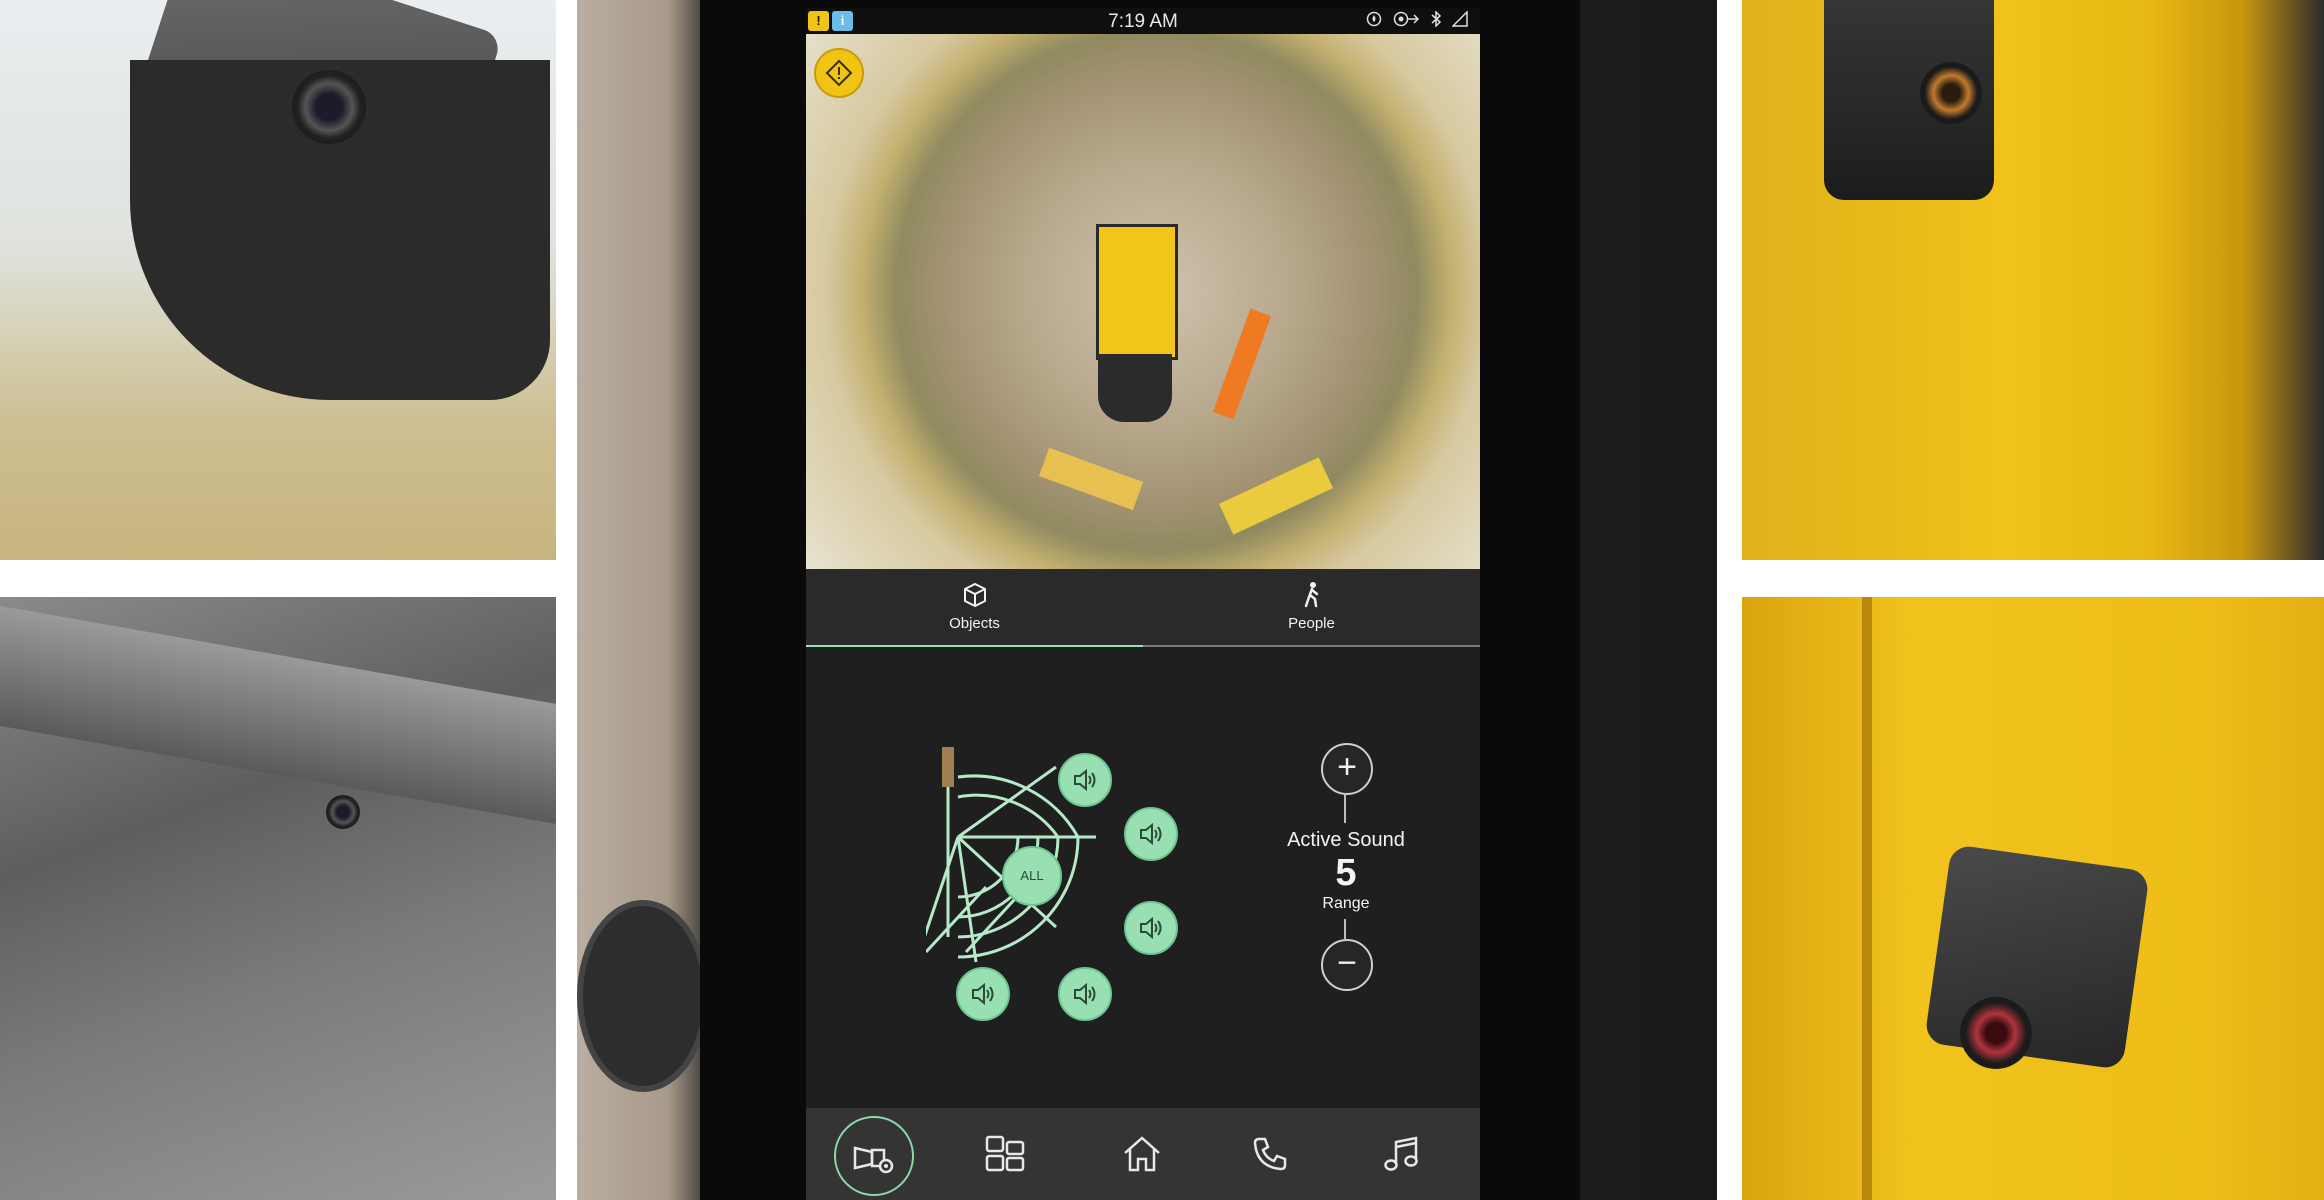  What do you see at coordinates (1346, 840) in the screenshot?
I see `range-title: Active Sound` at bounding box center [1346, 840].